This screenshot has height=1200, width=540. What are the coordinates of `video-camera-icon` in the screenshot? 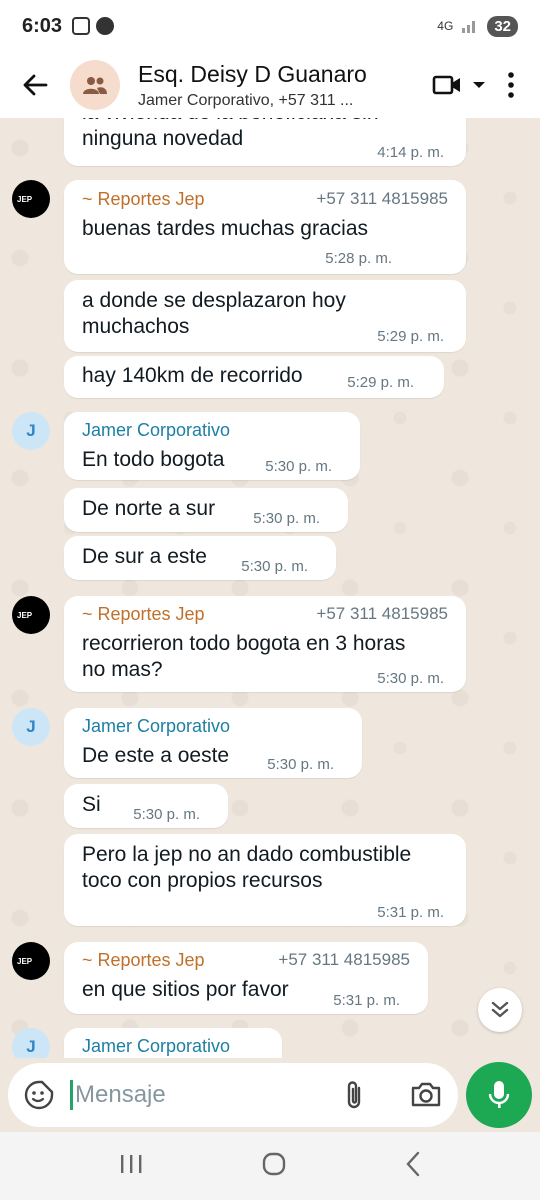 It's located at (446, 85).